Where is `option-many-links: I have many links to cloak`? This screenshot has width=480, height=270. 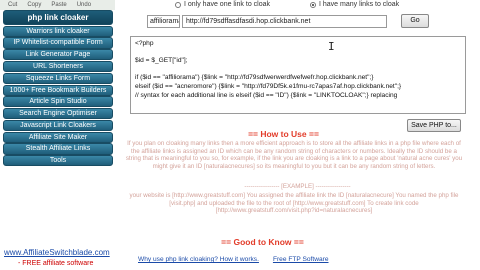 option-many-links: I have many links to cloak is located at coordinates (354, 4).